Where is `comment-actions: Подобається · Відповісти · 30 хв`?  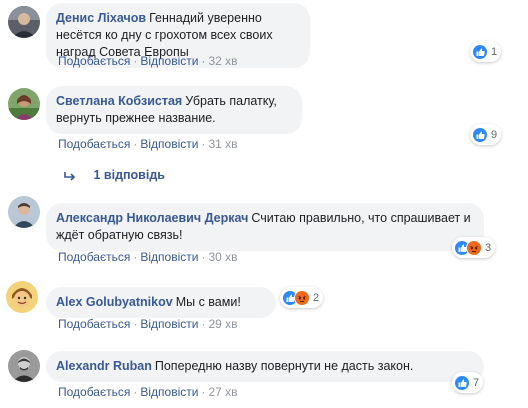
comment-actions: Подобається · Відповісти · 30 хв is located at coordinates (148, 257).